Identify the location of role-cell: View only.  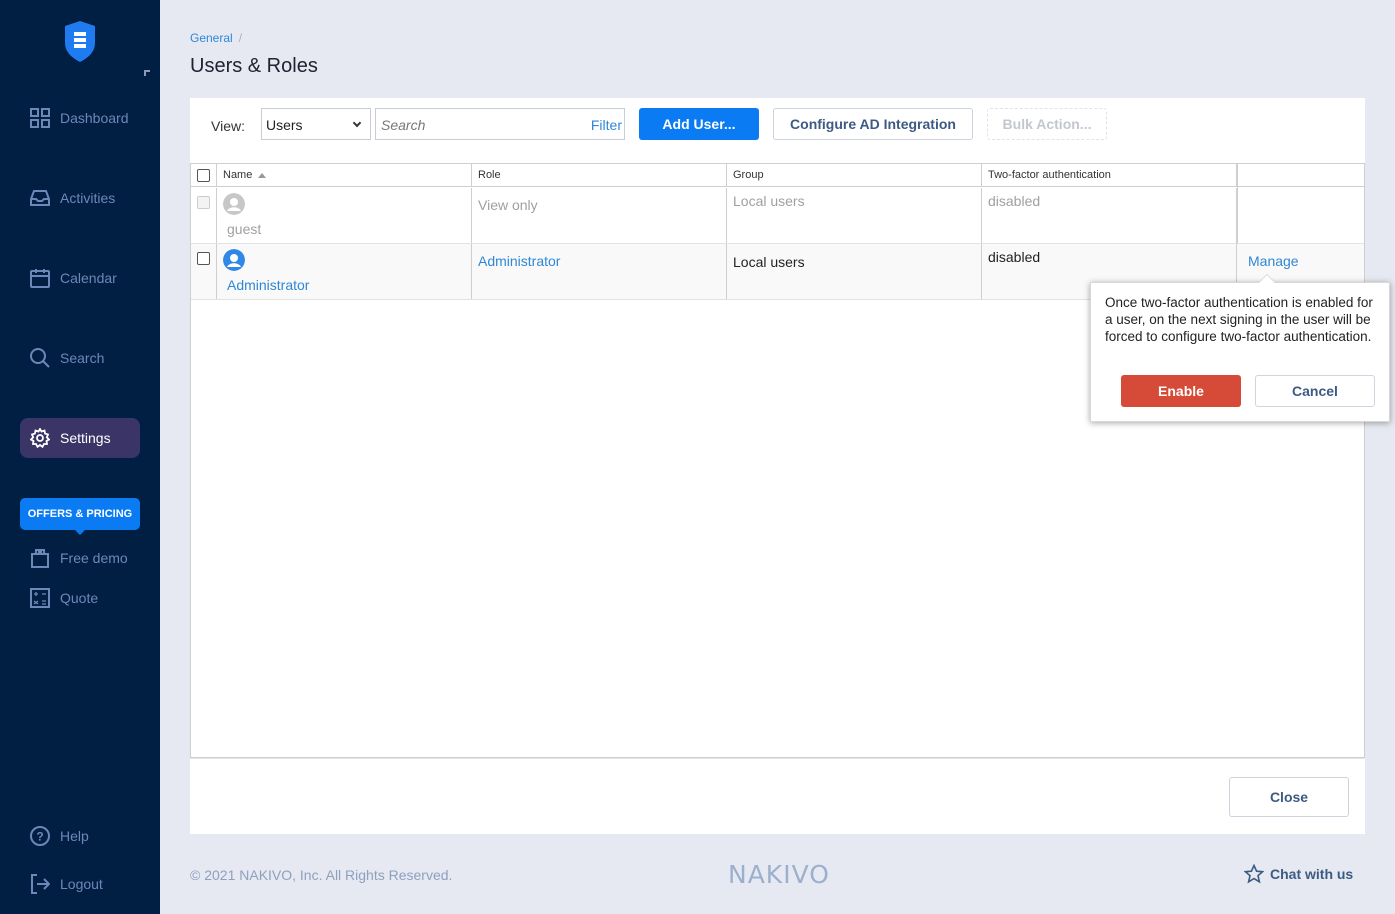
(599, 215).